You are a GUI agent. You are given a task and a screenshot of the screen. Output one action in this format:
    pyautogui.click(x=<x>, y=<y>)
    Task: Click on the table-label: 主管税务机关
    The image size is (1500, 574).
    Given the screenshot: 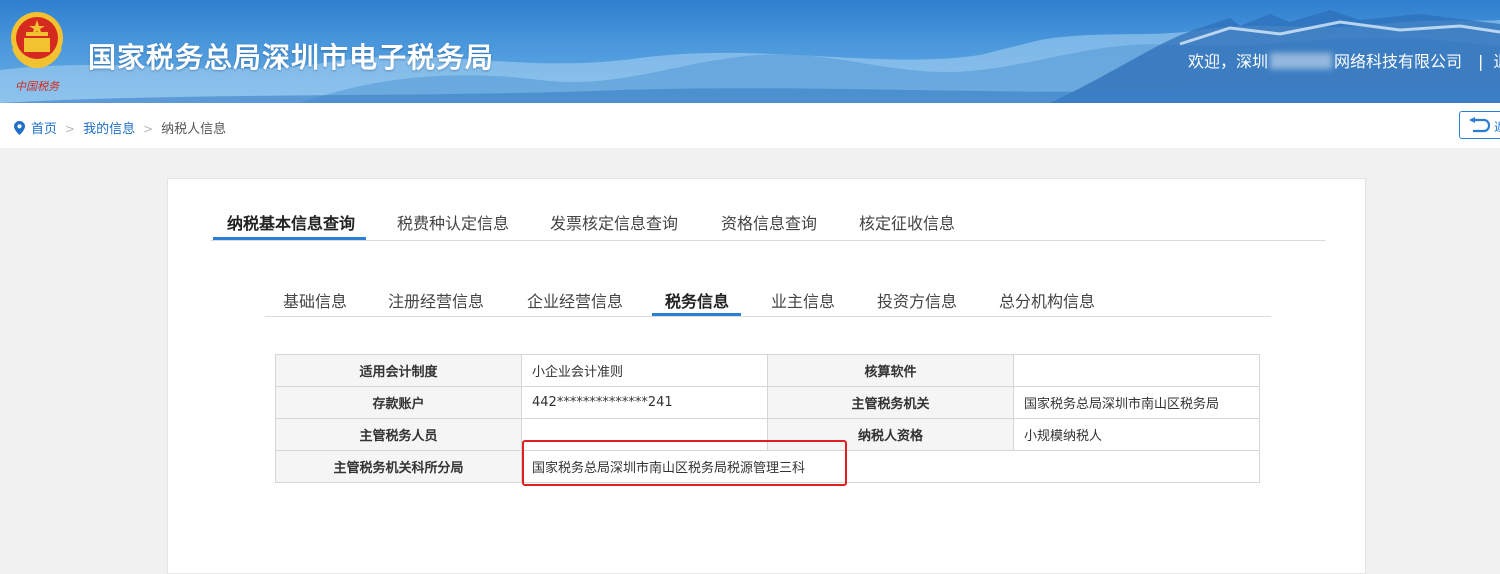 What is the action you would take?
    pyautogui.click(x=890, y=402)
    